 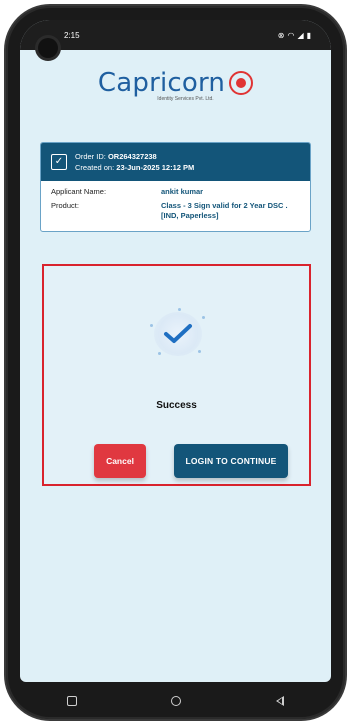 What do you see at coordinates (175, 35) in the screenshot?
I see `status-bar: 2:15 ⊗ ◠ ◢ ▮` at bounding box center [175, 35].